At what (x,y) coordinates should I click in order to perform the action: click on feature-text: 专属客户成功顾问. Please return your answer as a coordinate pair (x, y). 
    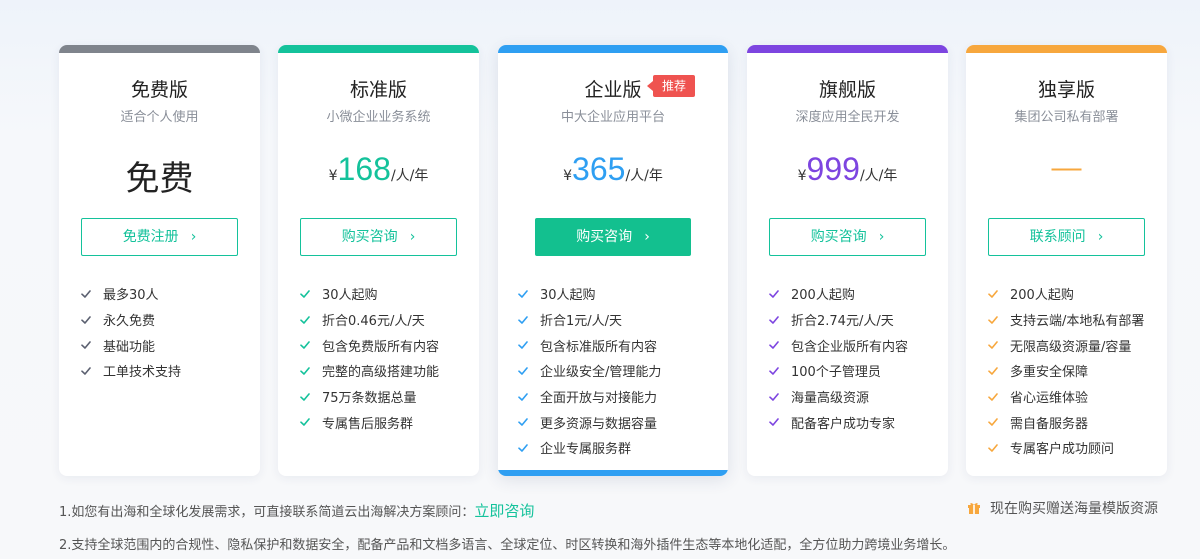
    Looking at the image, I should click on (1062, 450).